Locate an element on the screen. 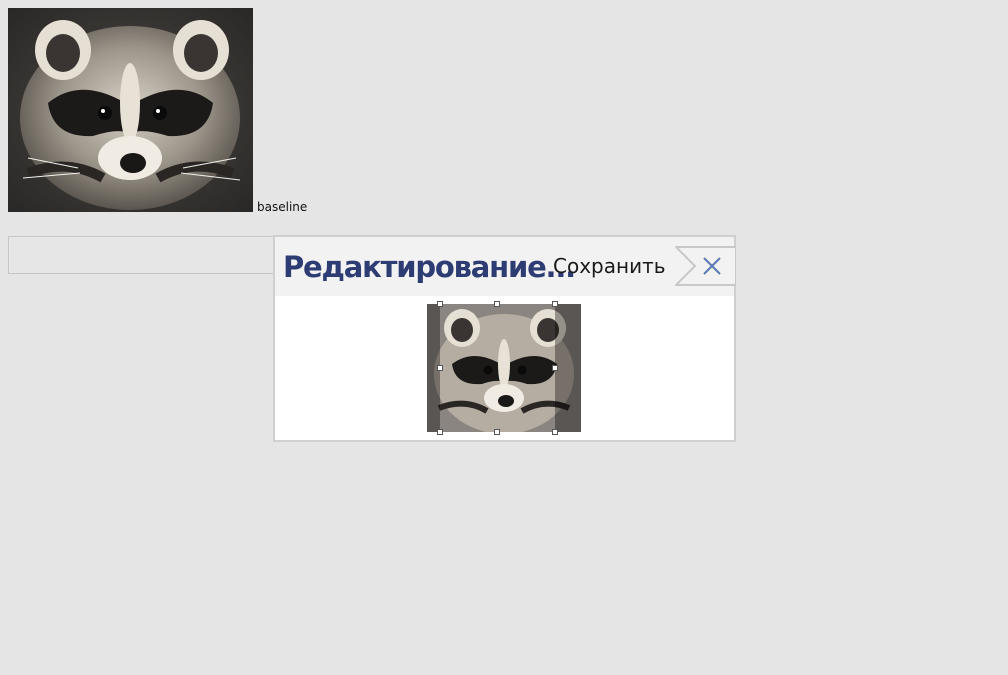  image-editor-dialog: Редактирование... Сохранить is located at coordinates (504, 338).